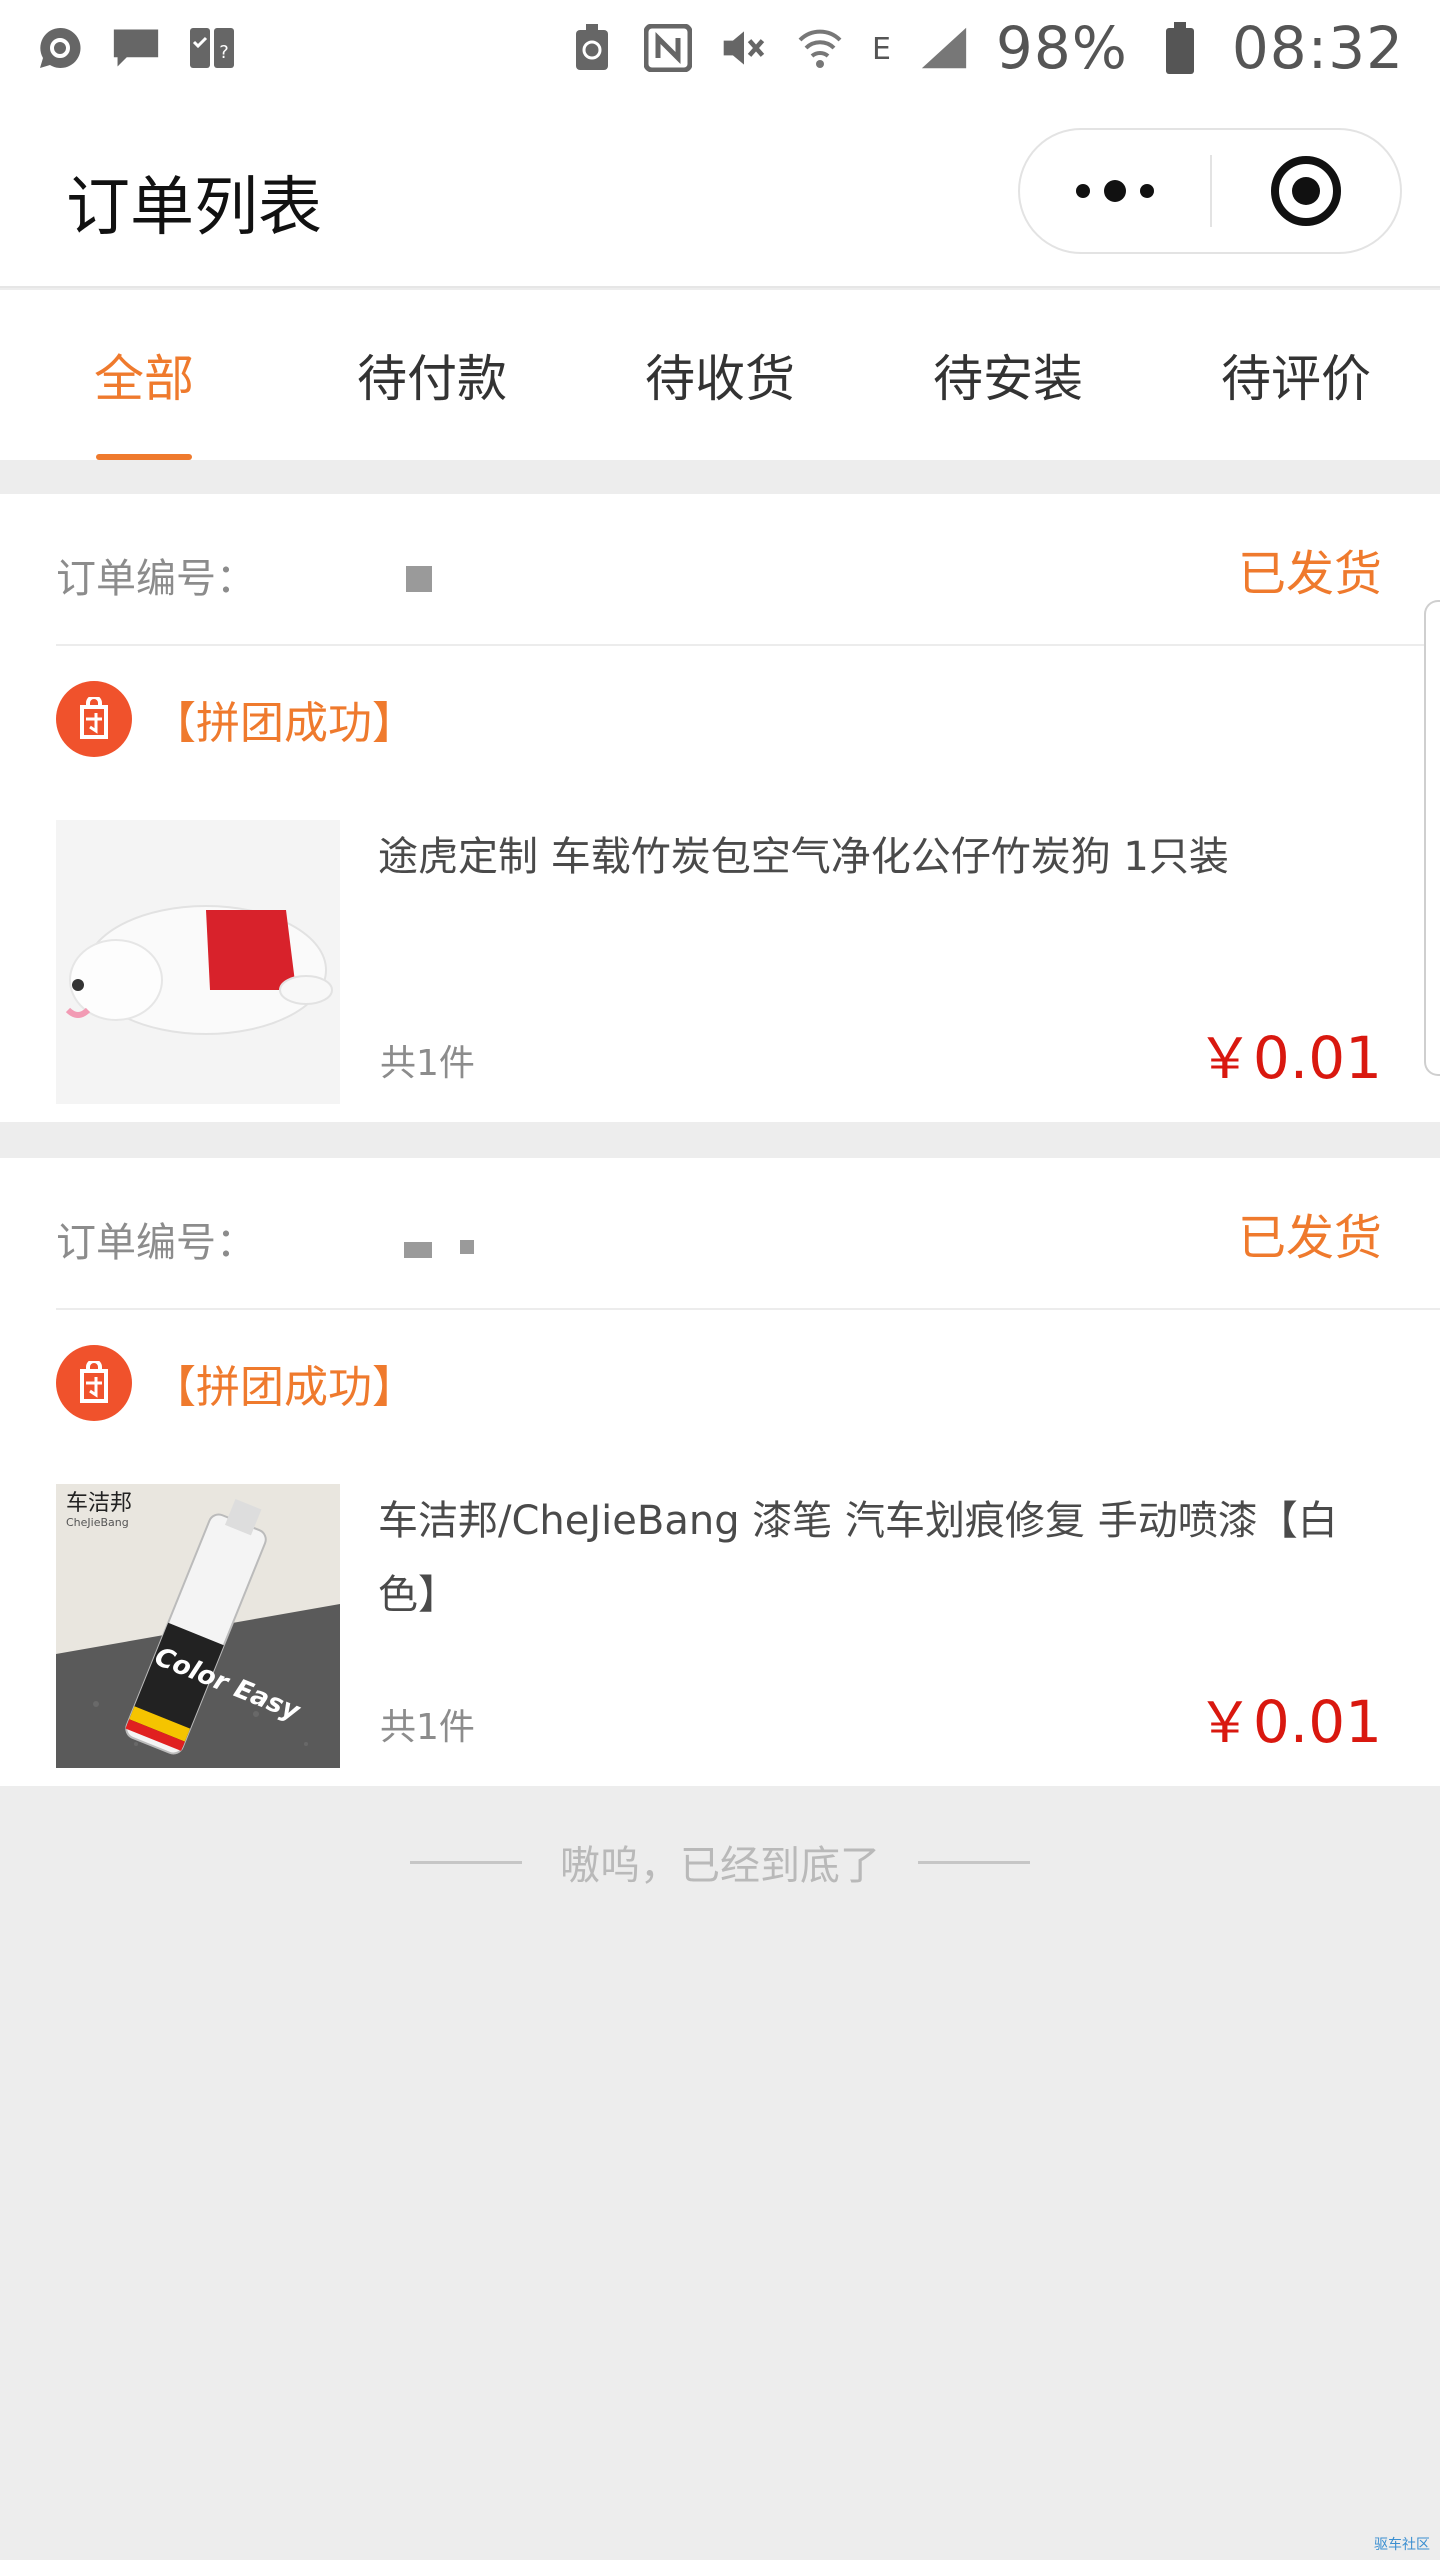  I want to click on side-drawer-handle, so click(1432, 838).